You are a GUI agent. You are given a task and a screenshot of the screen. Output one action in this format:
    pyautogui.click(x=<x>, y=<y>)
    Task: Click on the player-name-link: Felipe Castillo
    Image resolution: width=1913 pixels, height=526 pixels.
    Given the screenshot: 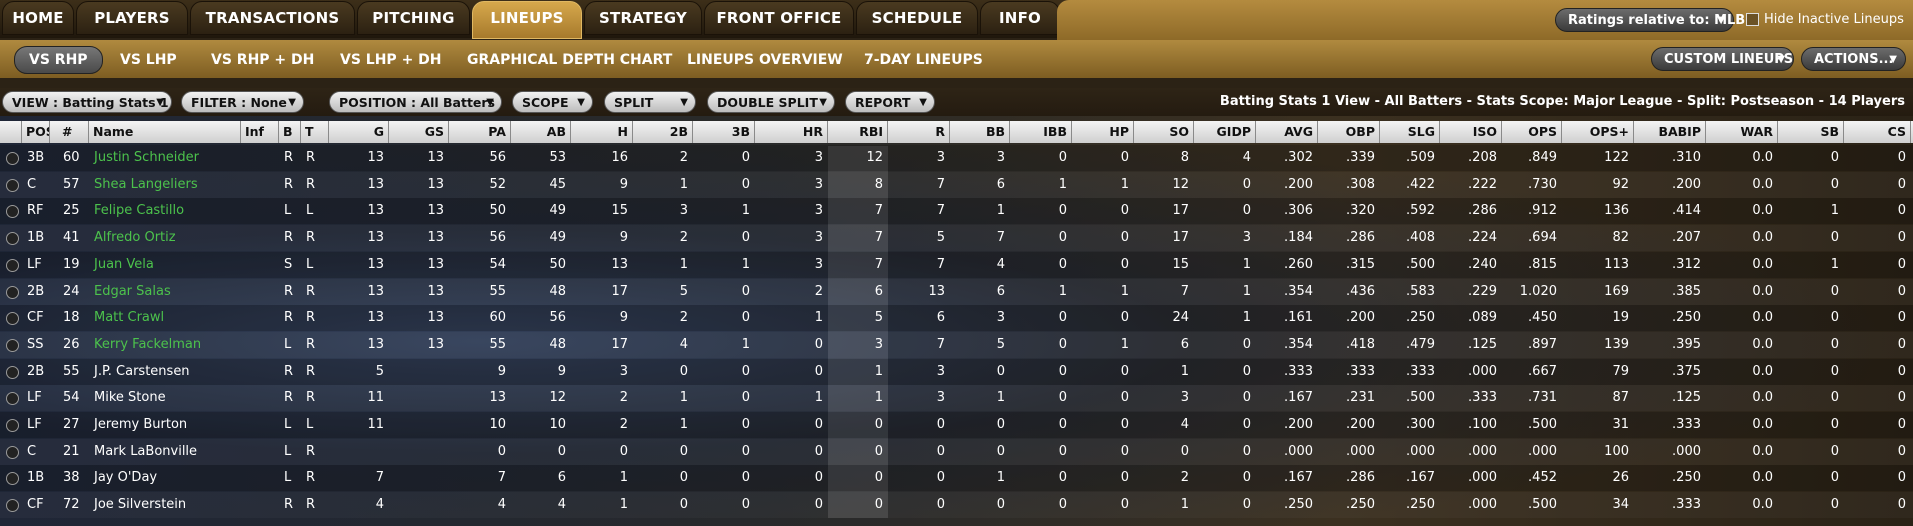 What is the action you would take?
    pyautogui.click(x=165, y=211)
    